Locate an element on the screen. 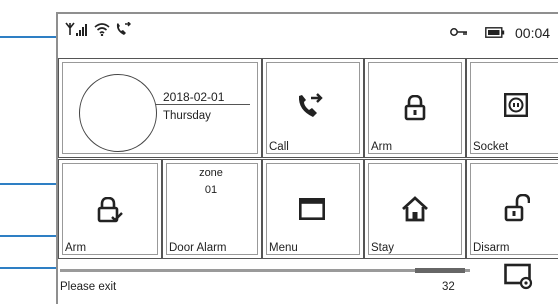 This screenshot has width=558, height=304. home-icon is located at coordinates (415, 209).